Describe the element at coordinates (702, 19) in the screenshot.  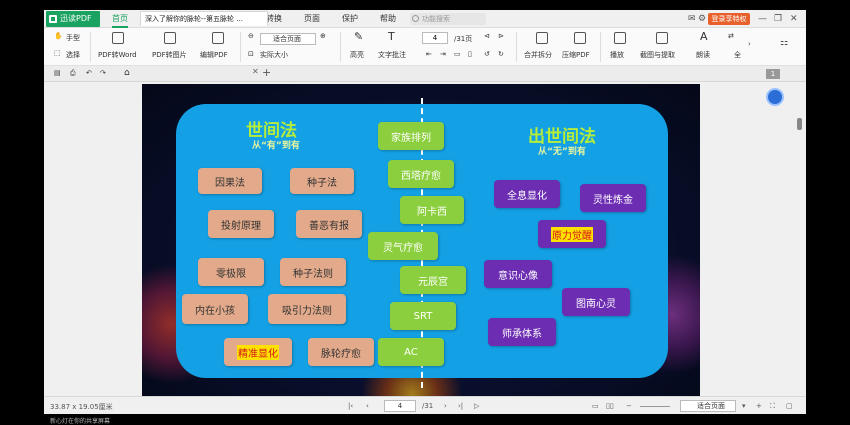
I see `settings-icon: ⚙` at that location.